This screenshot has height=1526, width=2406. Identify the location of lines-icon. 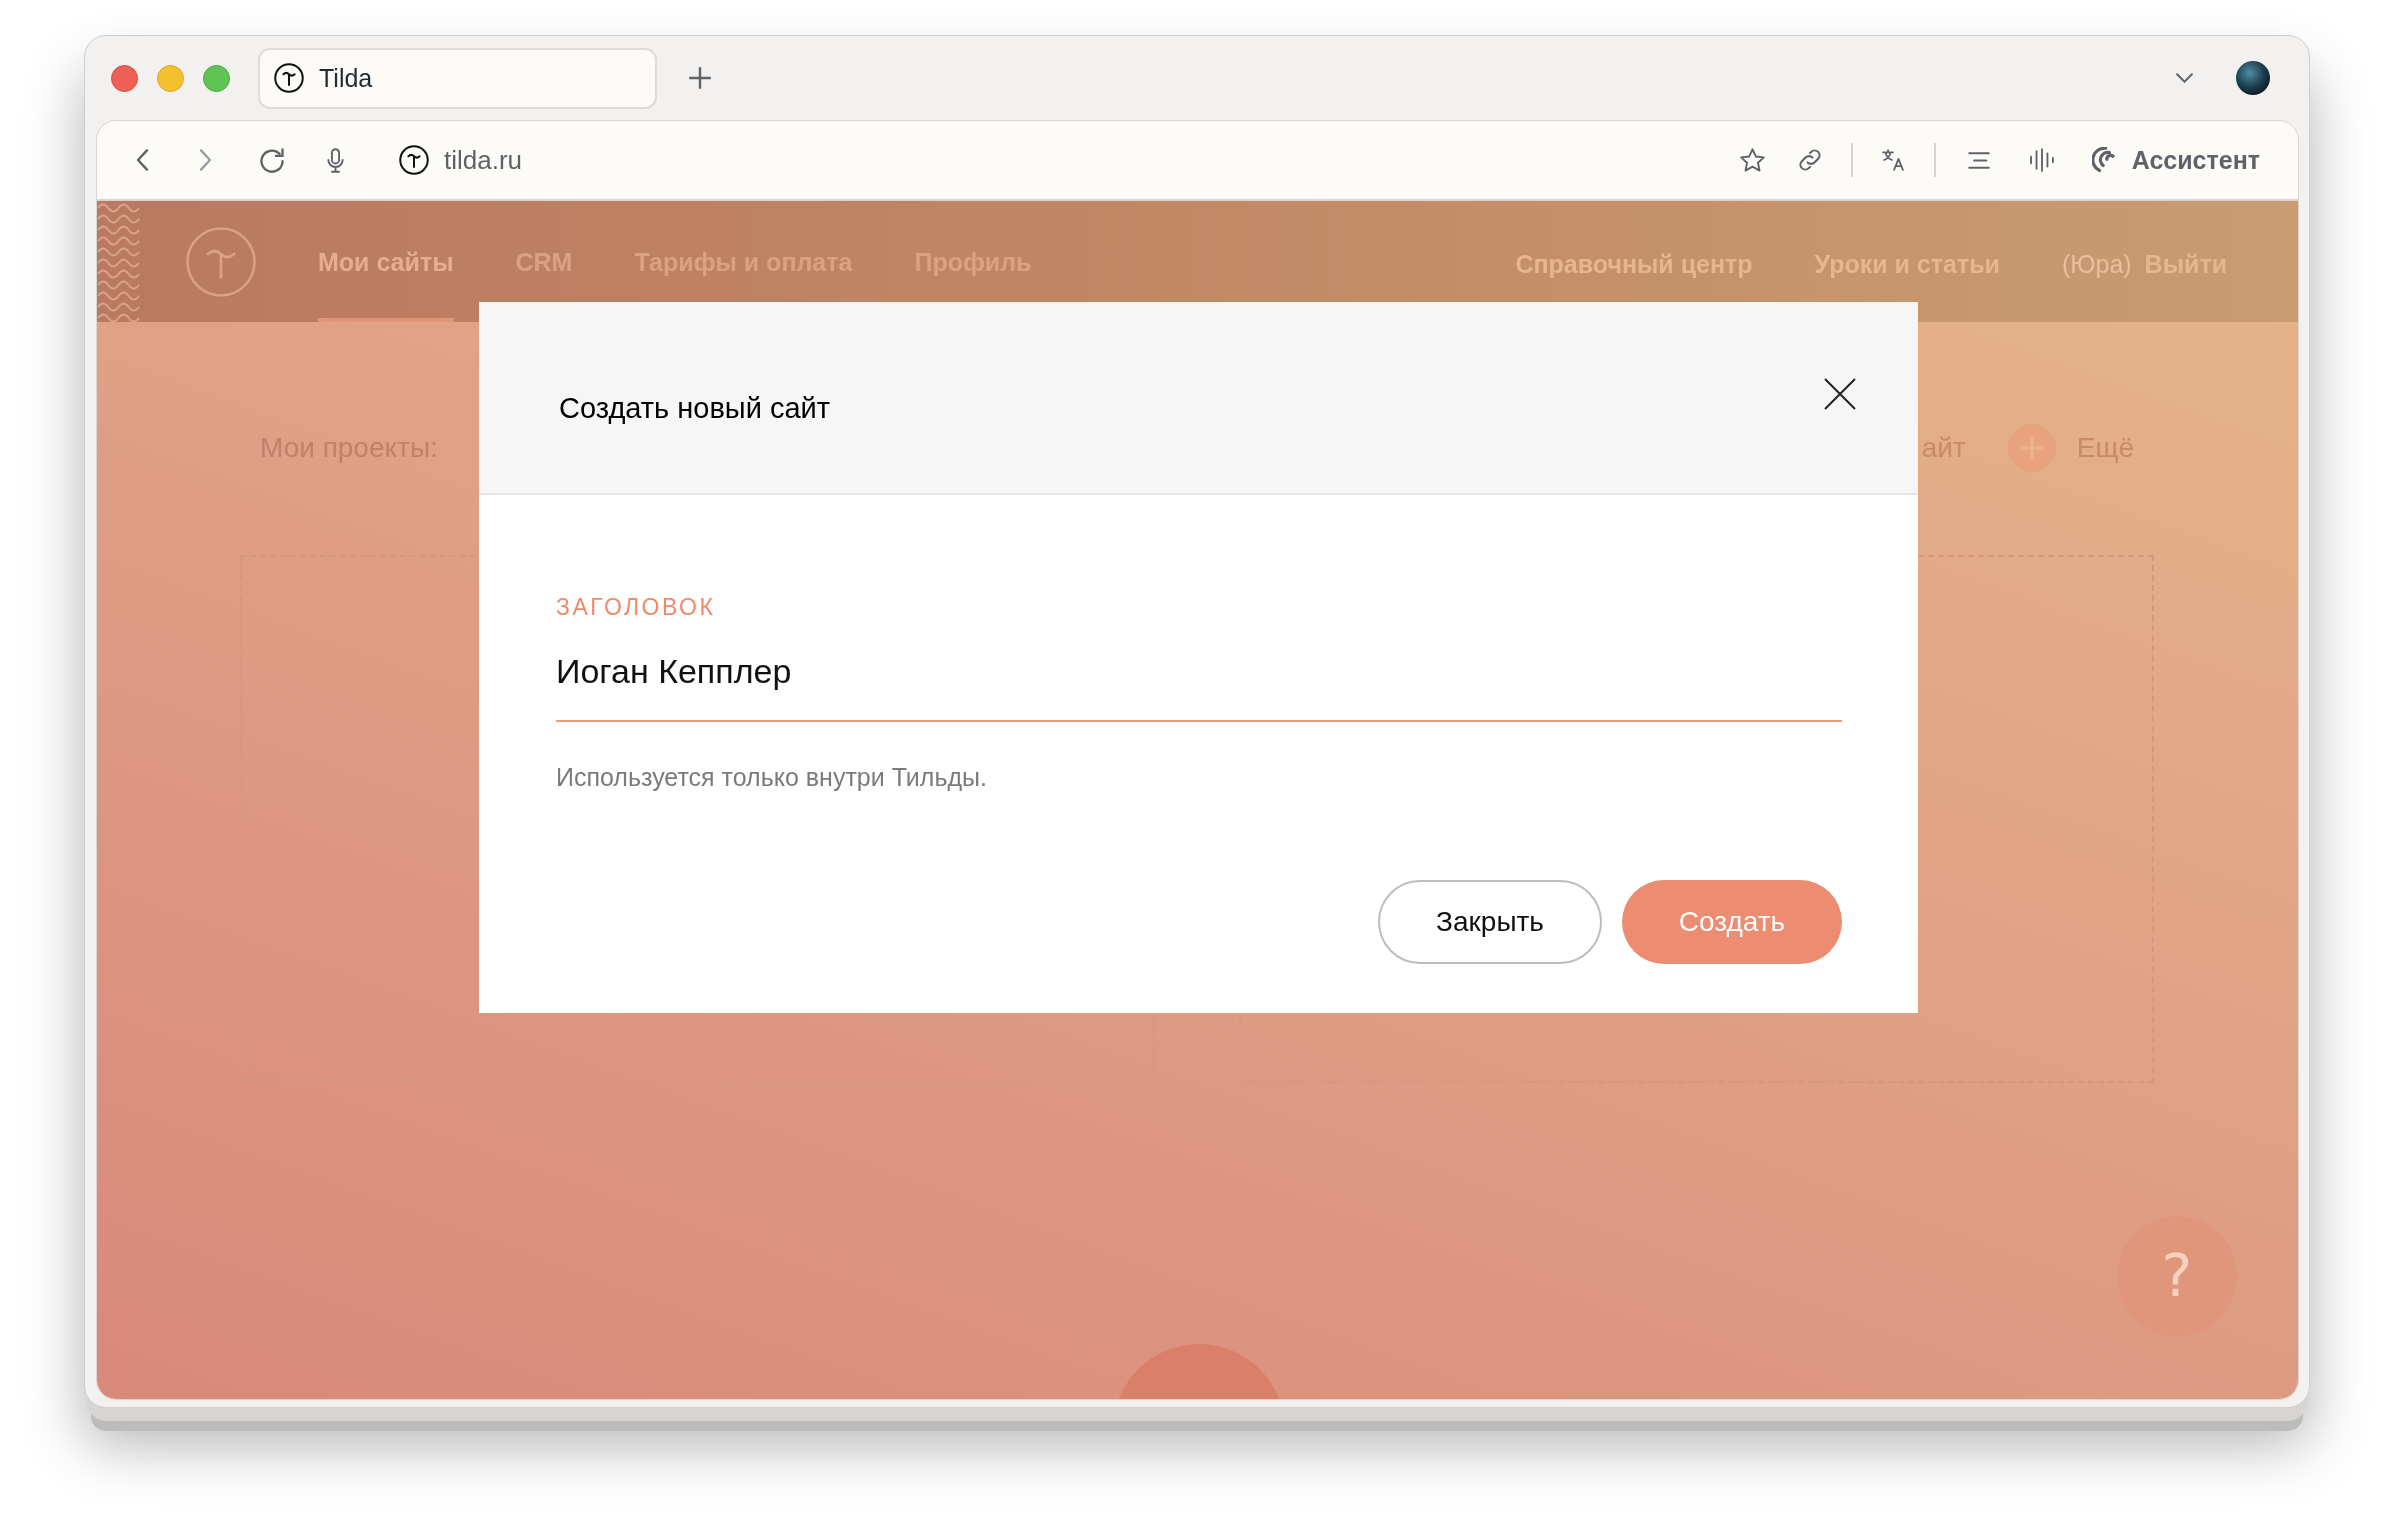
(1978, 160).